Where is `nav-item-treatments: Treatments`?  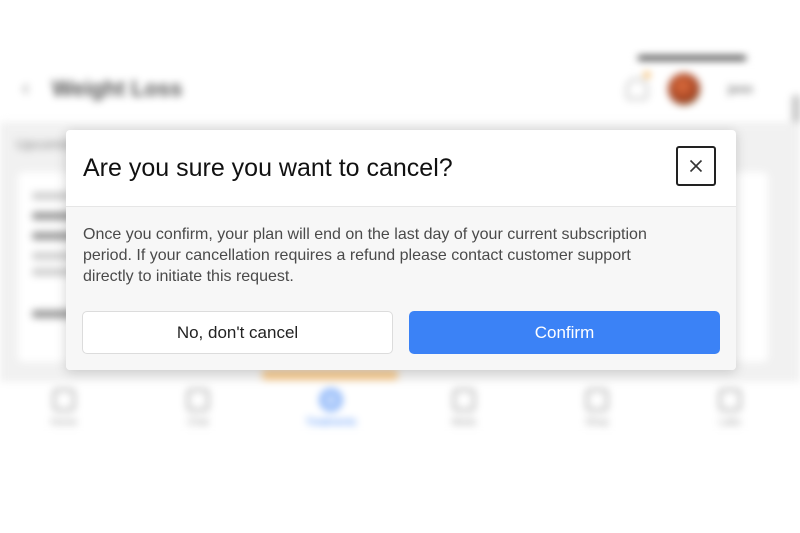 nav-item-treatments: Treatments is located at coordinates (331, 408).